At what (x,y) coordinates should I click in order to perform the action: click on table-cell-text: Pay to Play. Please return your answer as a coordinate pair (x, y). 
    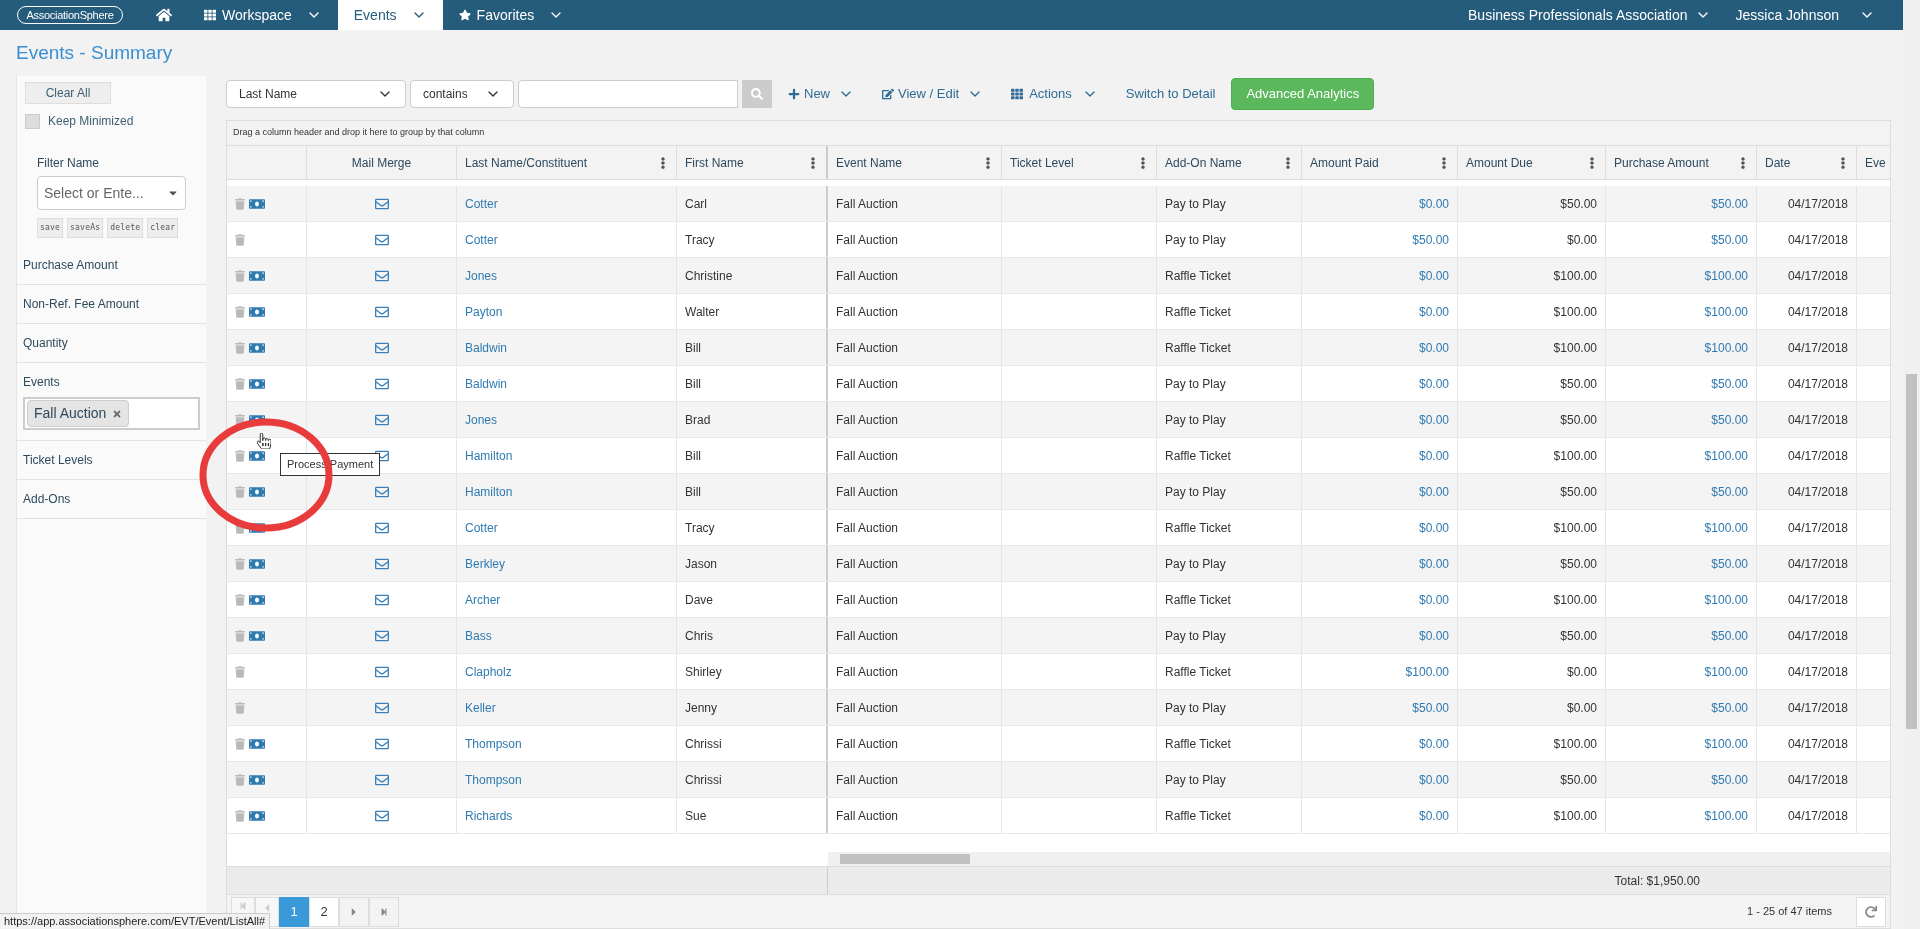
    Looking at the image, I should click on (1195, 420).